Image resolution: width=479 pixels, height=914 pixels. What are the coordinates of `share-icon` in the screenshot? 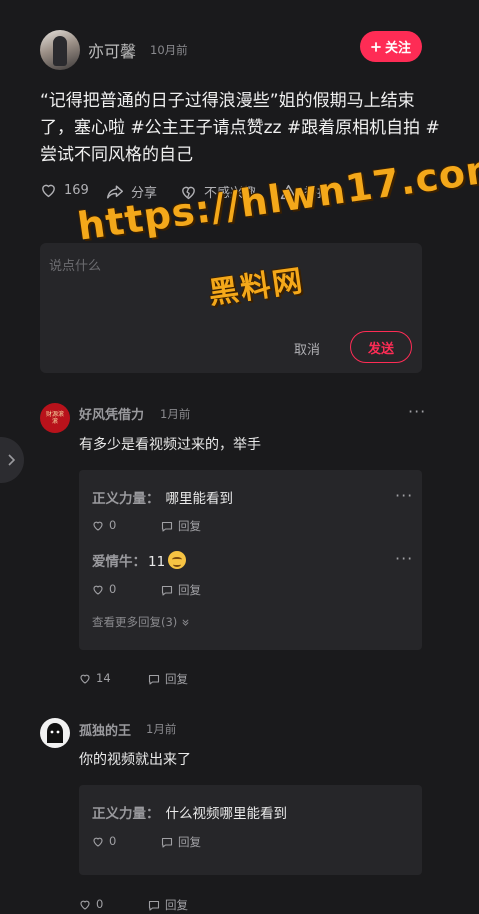 It's located at (115, 192).